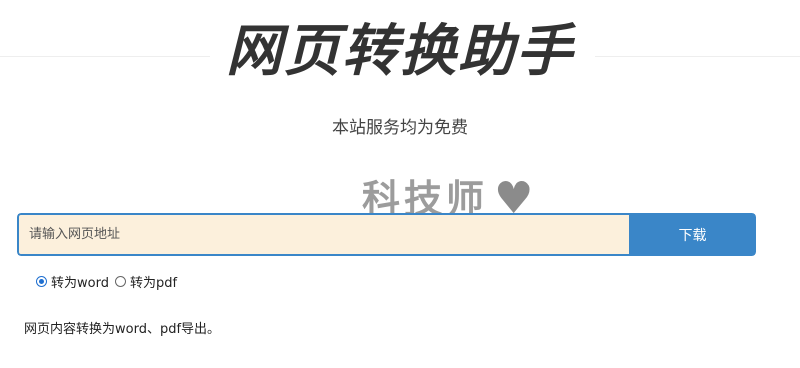 This screenshot has width=800, height=368. Describe the element at coordinates (153, 283) in the screenshot. I see `option-pdf-label: 转为pdf` at that location.